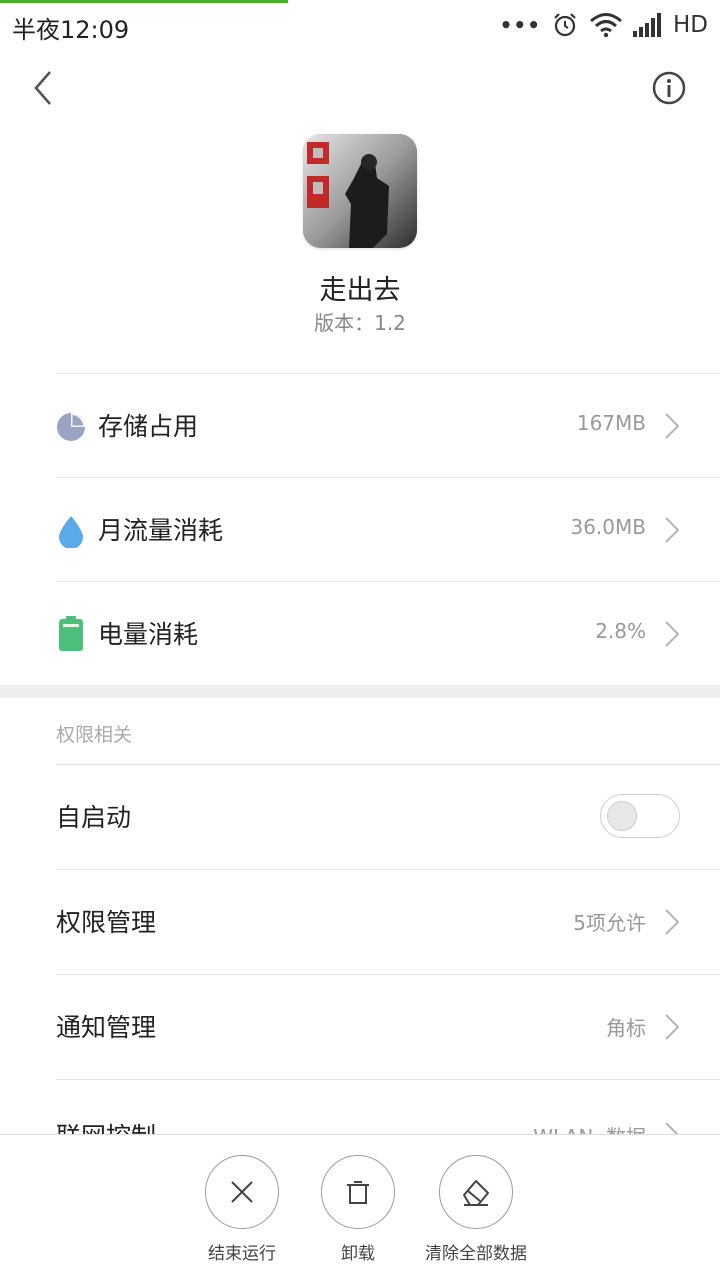 This screenshot has height=1281, width=720. I want to click on network-type-label: HD, so click(690, 25).